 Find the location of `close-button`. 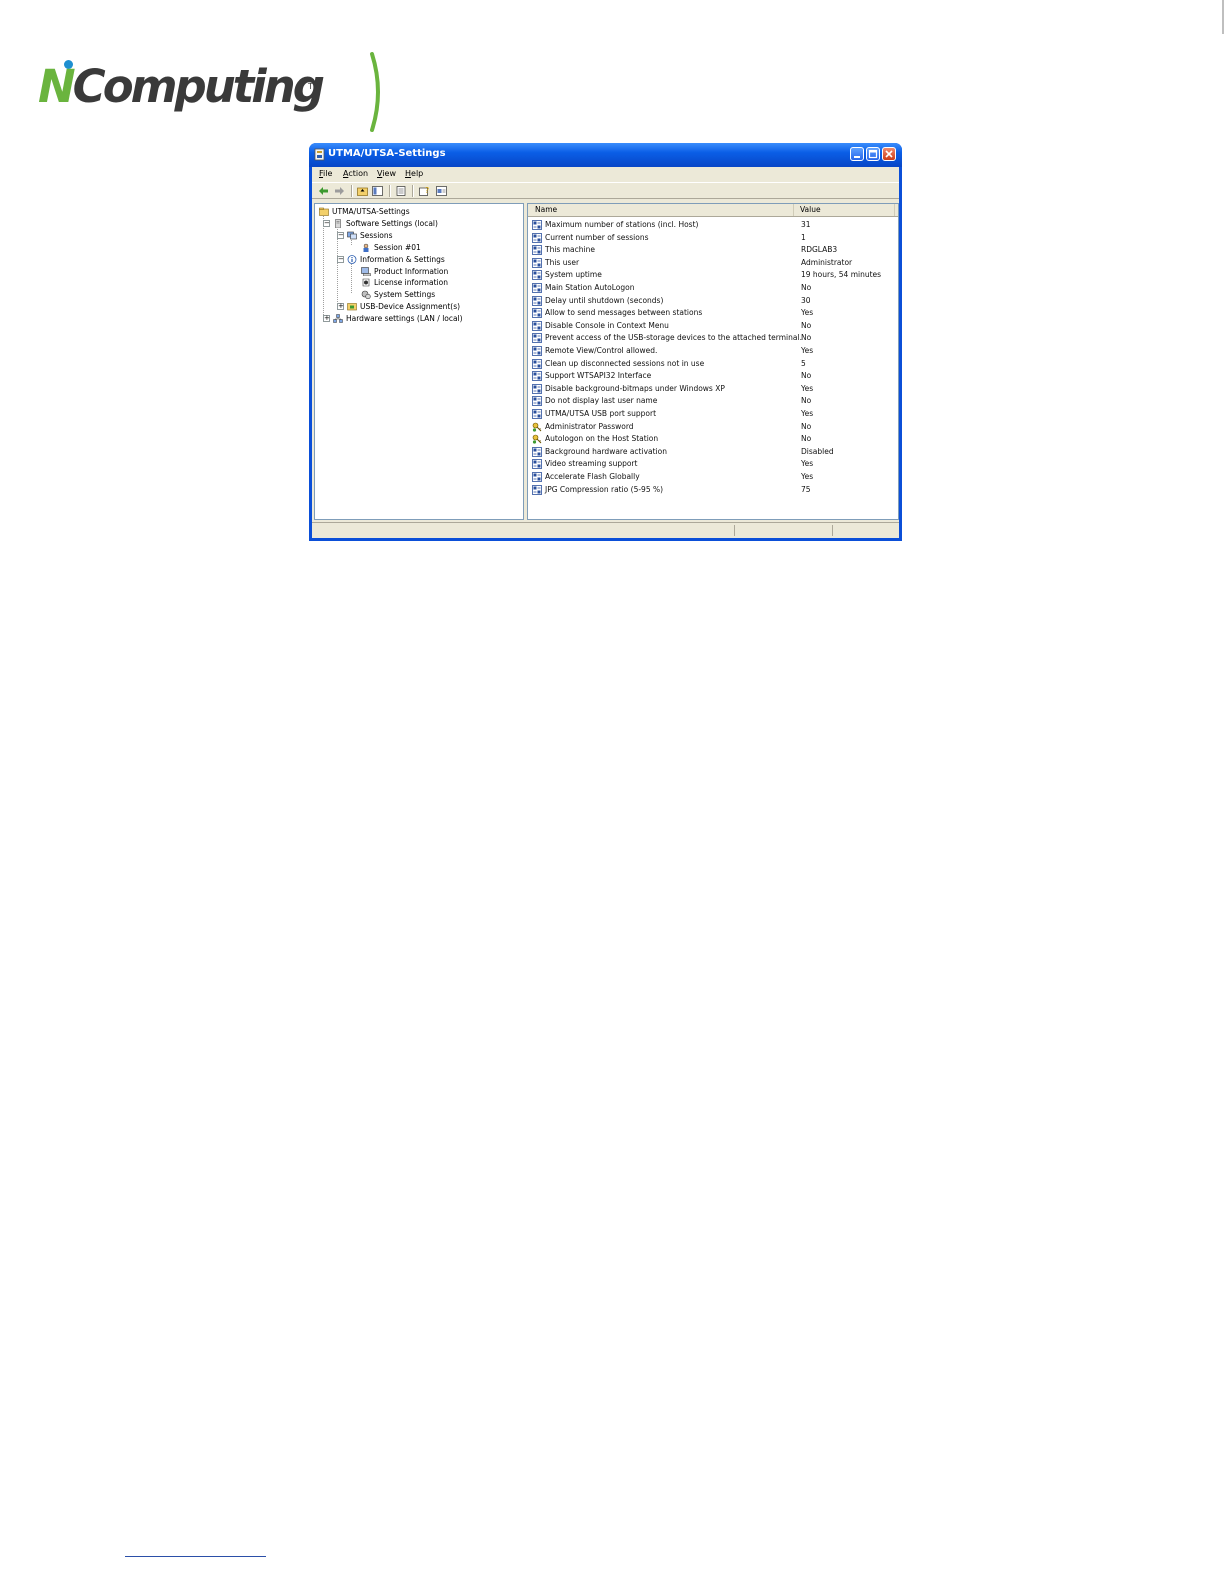

close-button is located at coordinates (889, 154).